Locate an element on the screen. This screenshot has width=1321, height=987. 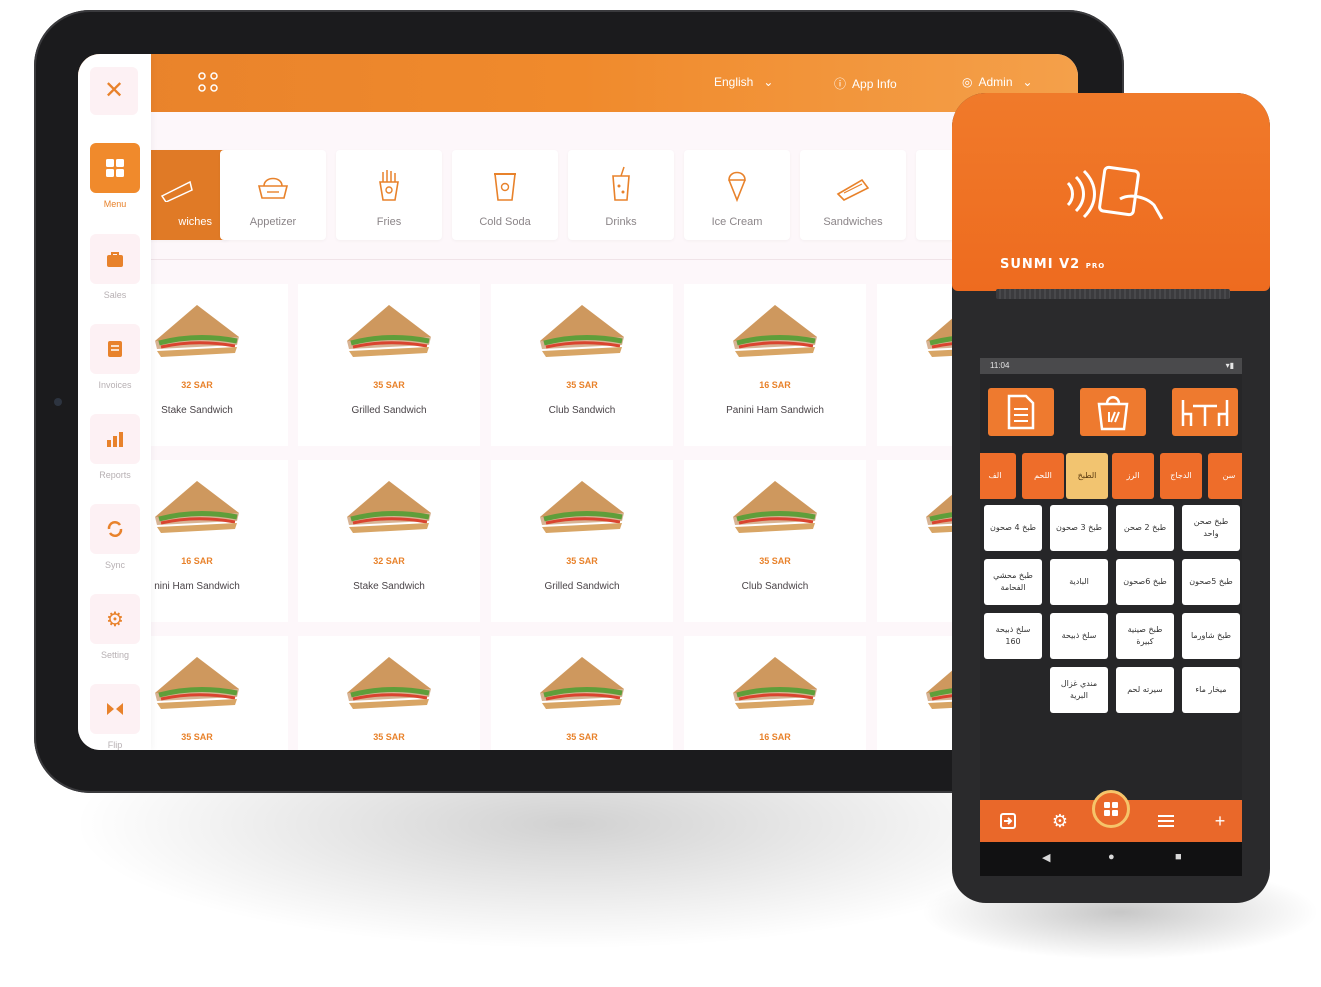
menu-item-button: مندي غزال البرية is located at coordinates (1079, 690).